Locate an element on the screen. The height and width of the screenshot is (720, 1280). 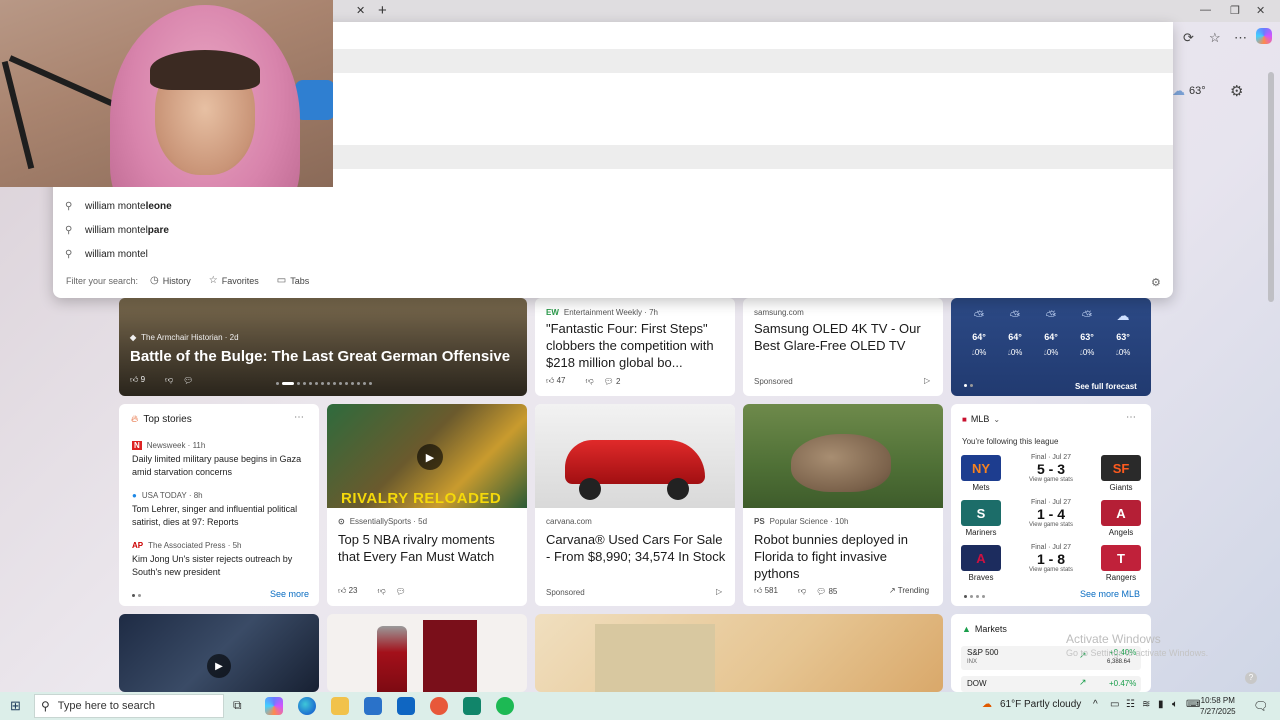
filter-favorites-button: ☆ Favorites is located at coordinates (234, 280).